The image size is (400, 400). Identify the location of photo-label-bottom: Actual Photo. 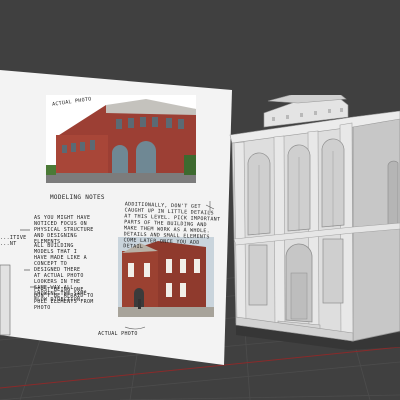
(118, 334).